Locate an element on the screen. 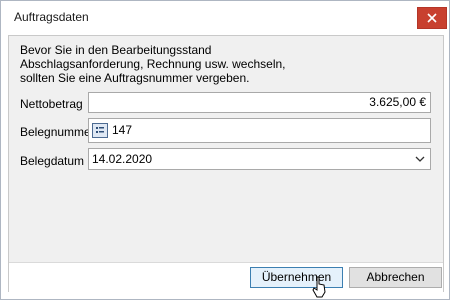 This screenshot has height=300, width=450. nettobetrag-label: Nettobetrag is located at coordinates (51, 104).